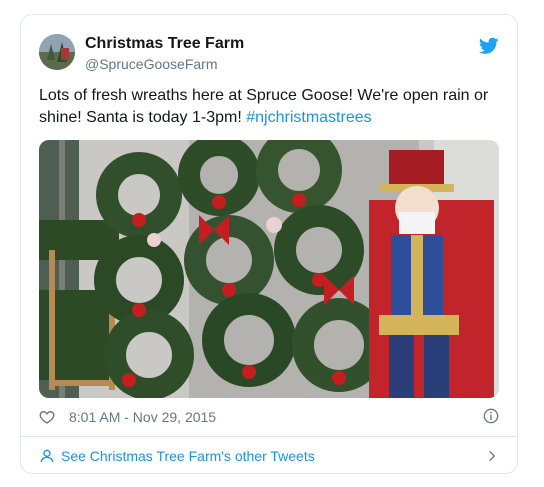  I want to click on twitter-bird-icon, so click(489, 46).